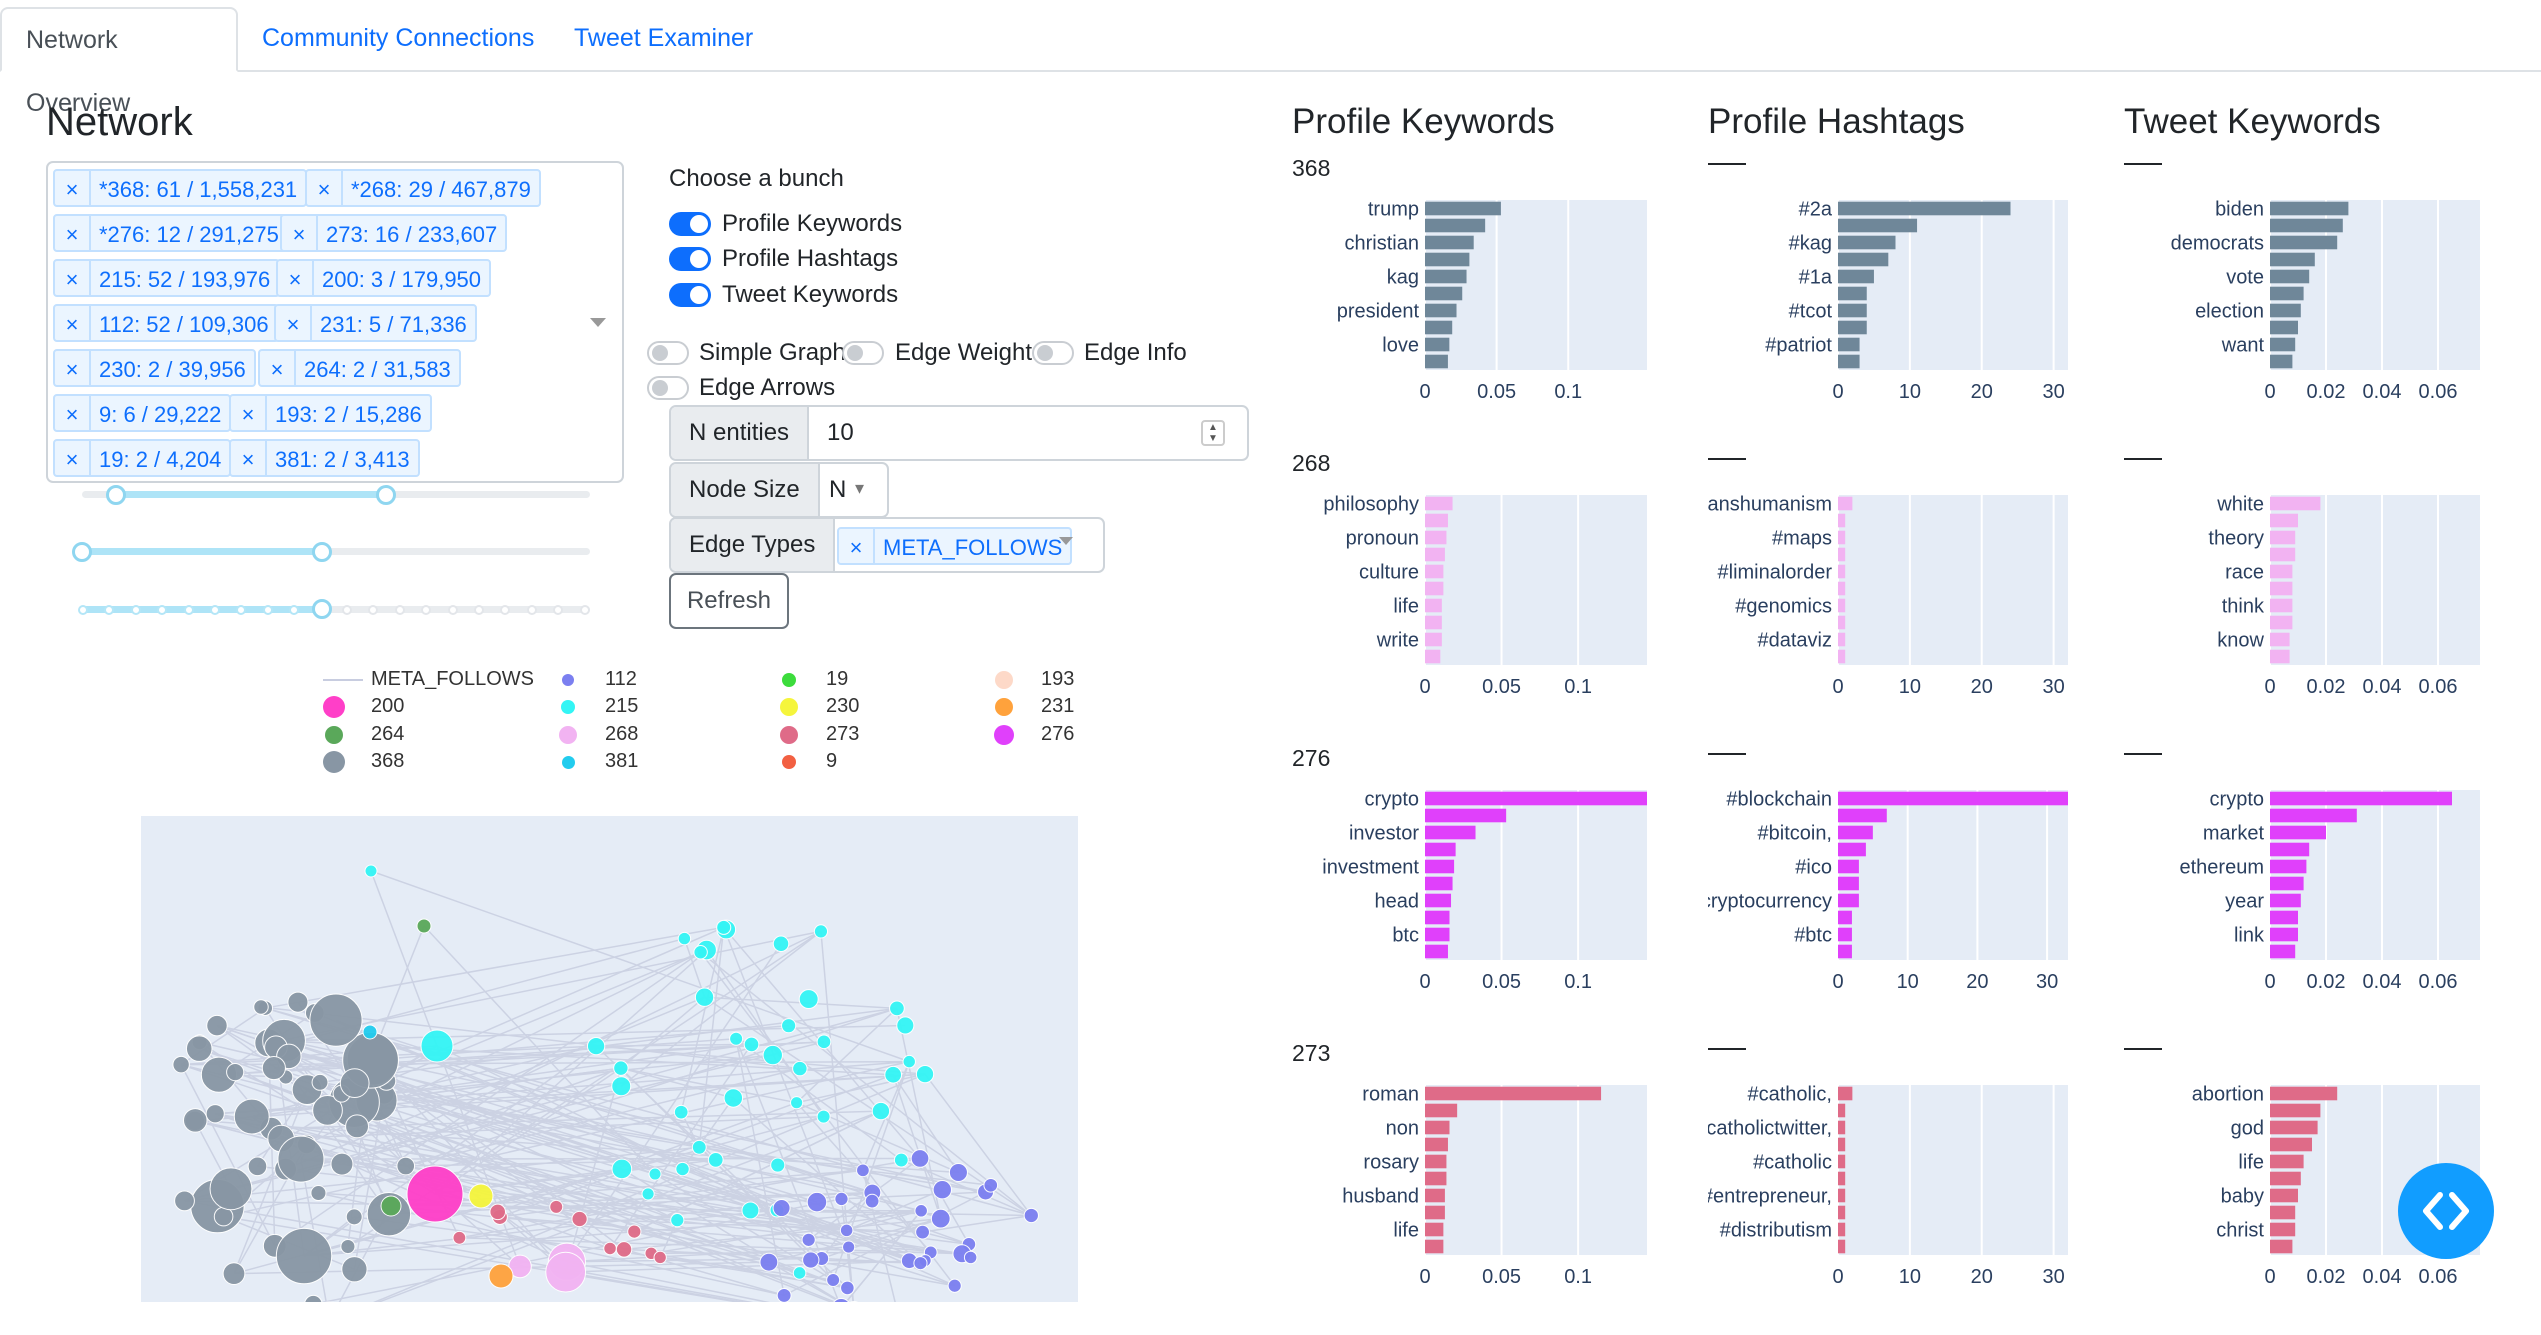 The height and width of the screenshot is (1335, 2541). Describe the element at coordinates (609, 1059) in the screenshot. I see `network-graph` at that location.